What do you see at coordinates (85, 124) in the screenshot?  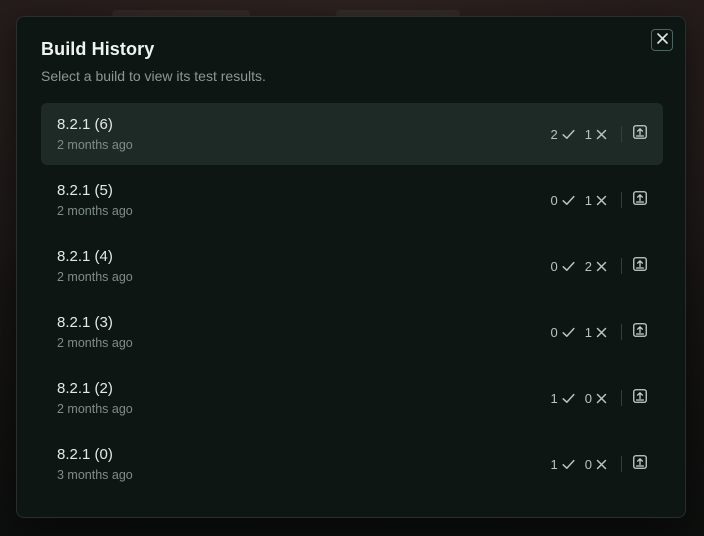 I see `build-name: 8.2.1 (6)` at bounding box center [85, 124].